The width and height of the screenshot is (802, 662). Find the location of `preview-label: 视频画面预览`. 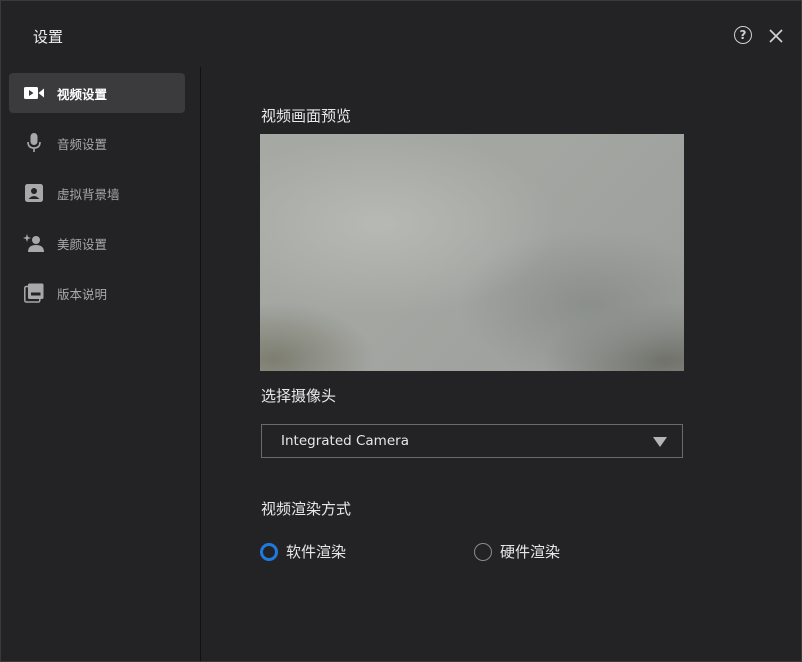

preview-label: 视频画面预览 is located at coordinates (306, 116).